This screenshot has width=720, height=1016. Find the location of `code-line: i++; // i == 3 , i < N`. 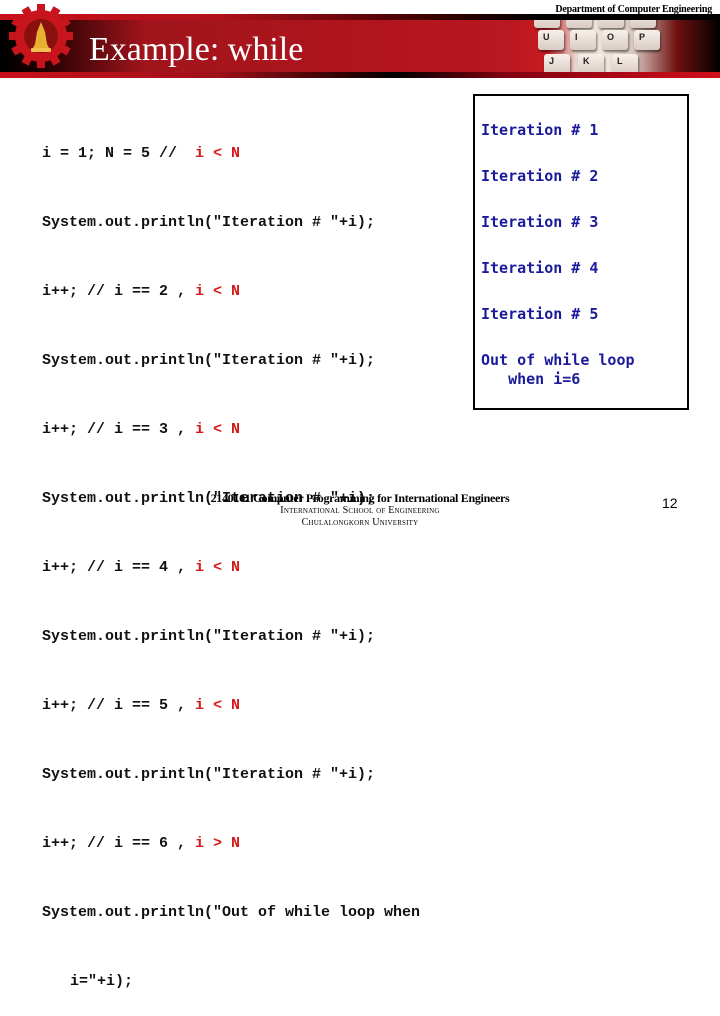

code-line: i++; // i == 3 , i < N is located at coordinates (231, 429).